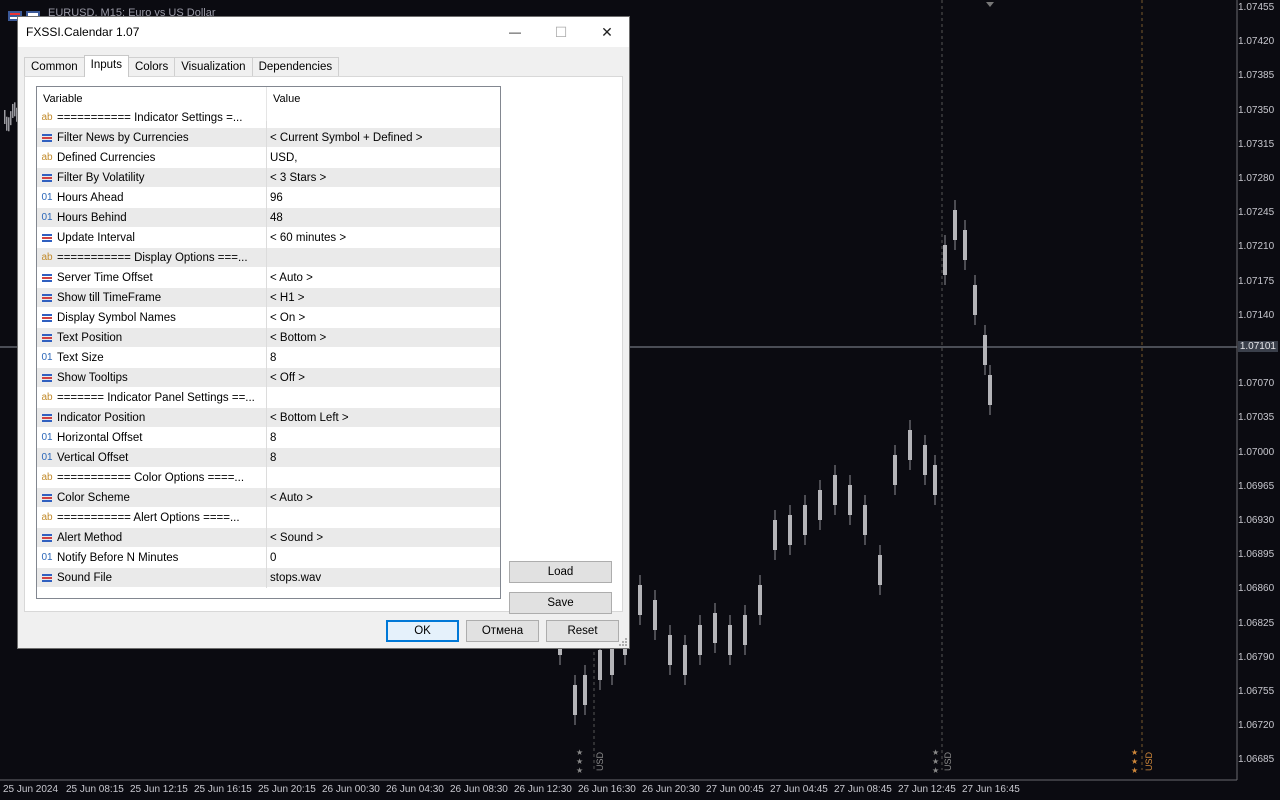 Image resolution: width=1280 pixels, height=800 pixels. What do you see at coordinates (383, 558) in the screenshot?
I see `value-cell: 0` at bounding box center [383, 558].